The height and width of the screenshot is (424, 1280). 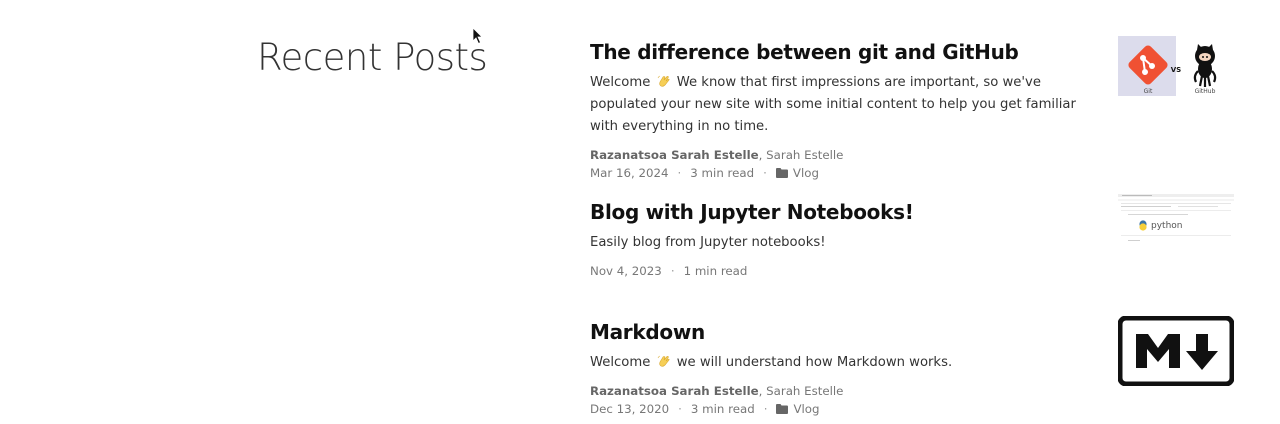 What do you see at coordinates (814, 362) in the screenshot?
I see `summary-text: we will understand how Markdown works.` at bounding box center [814, 362].